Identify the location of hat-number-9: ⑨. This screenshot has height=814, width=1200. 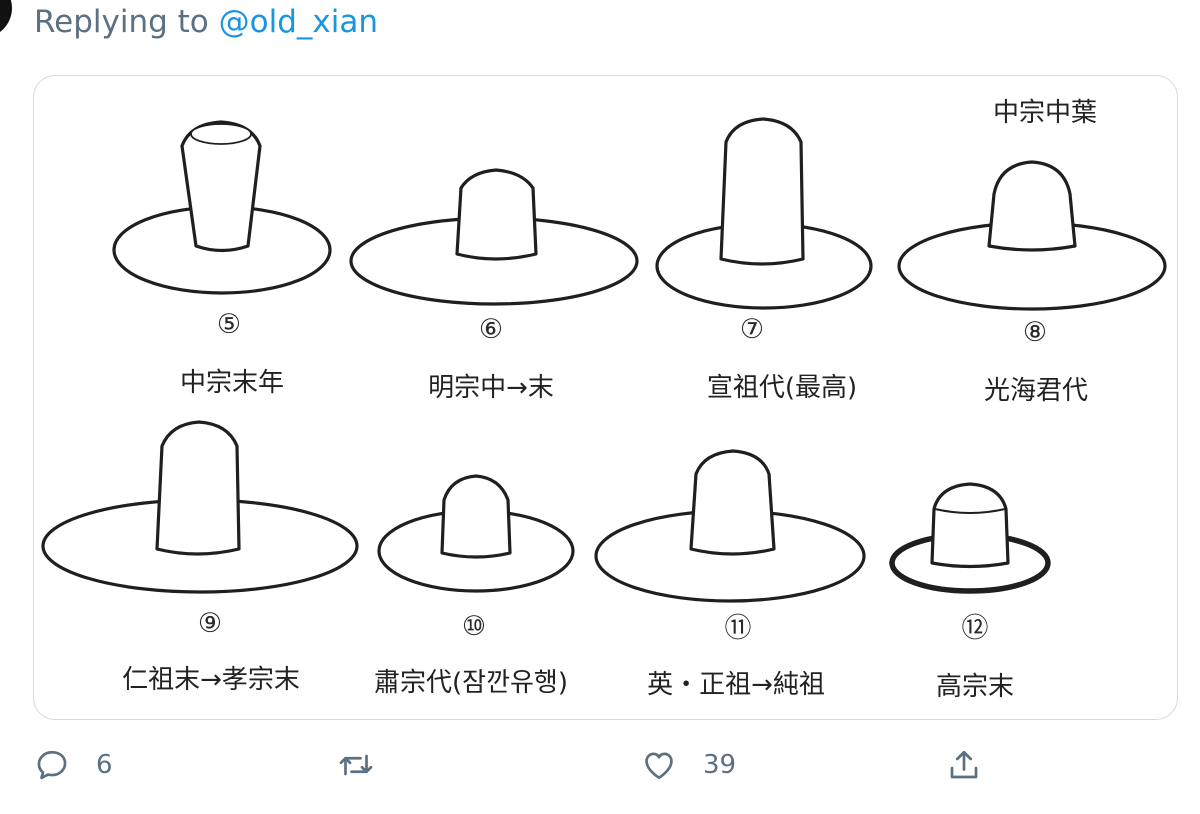
(210, 623).